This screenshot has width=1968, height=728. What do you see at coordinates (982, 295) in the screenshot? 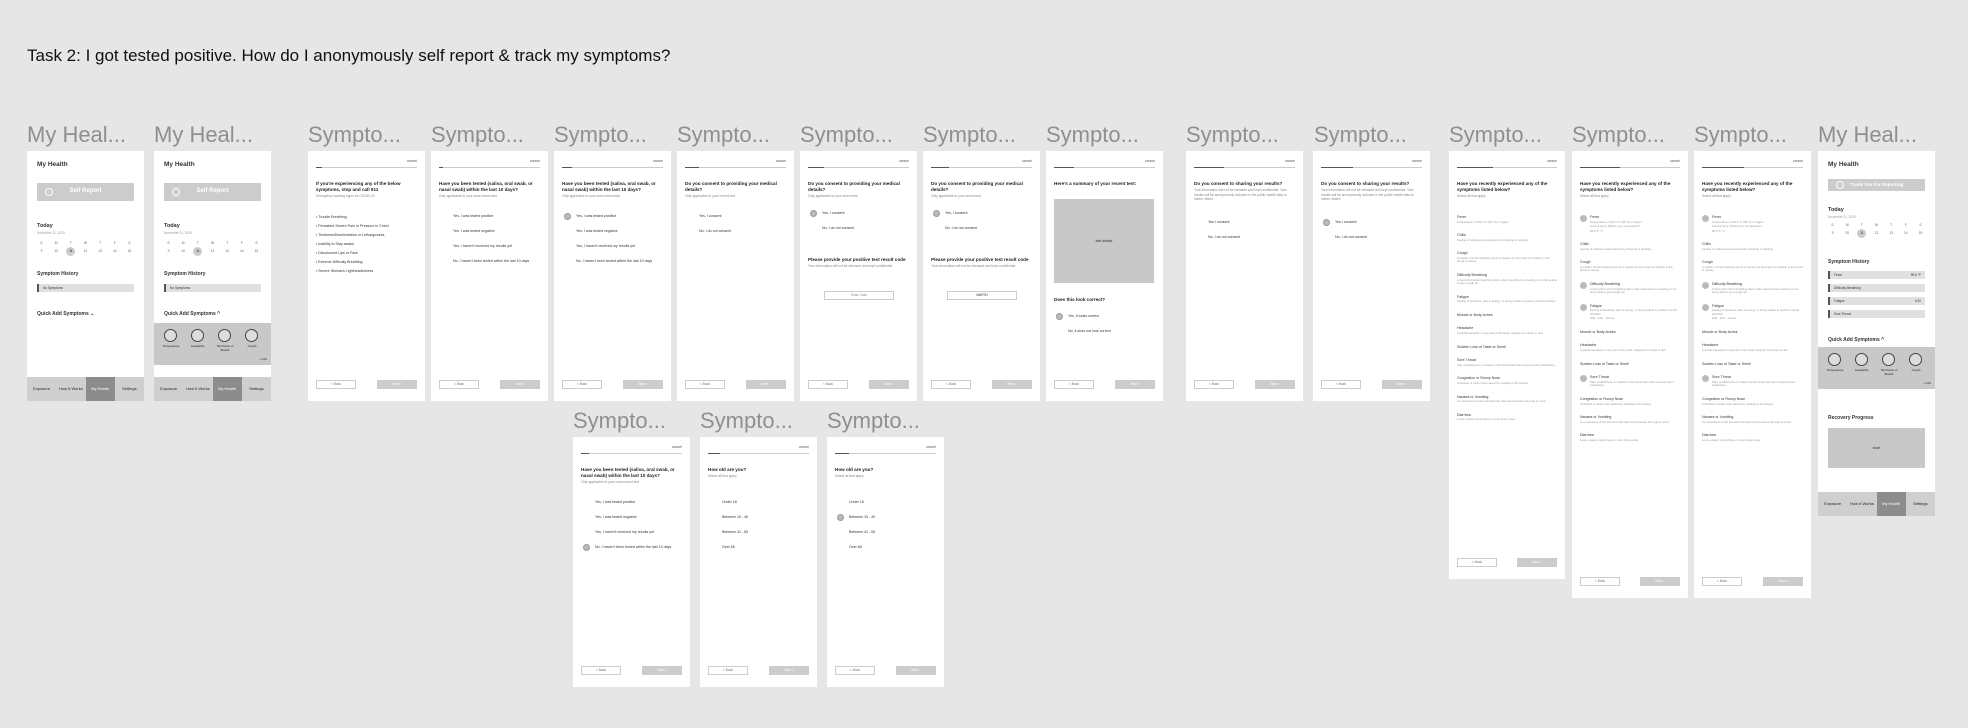
I see `code-input: 456FSH` at bounding box center [982, 295].